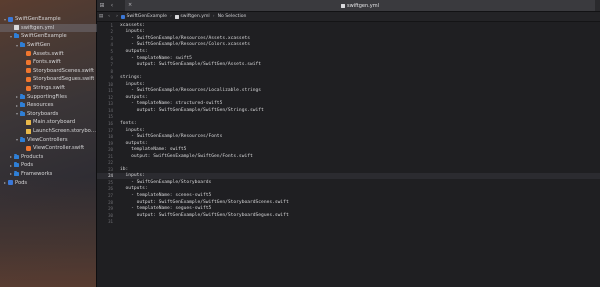 Image resolution: width=600 pixels, height=287 pixels. What do you see at coordinates (131, 78) in the screenshot?
I see `code-text: strings:` at bounding box center [131, 78].